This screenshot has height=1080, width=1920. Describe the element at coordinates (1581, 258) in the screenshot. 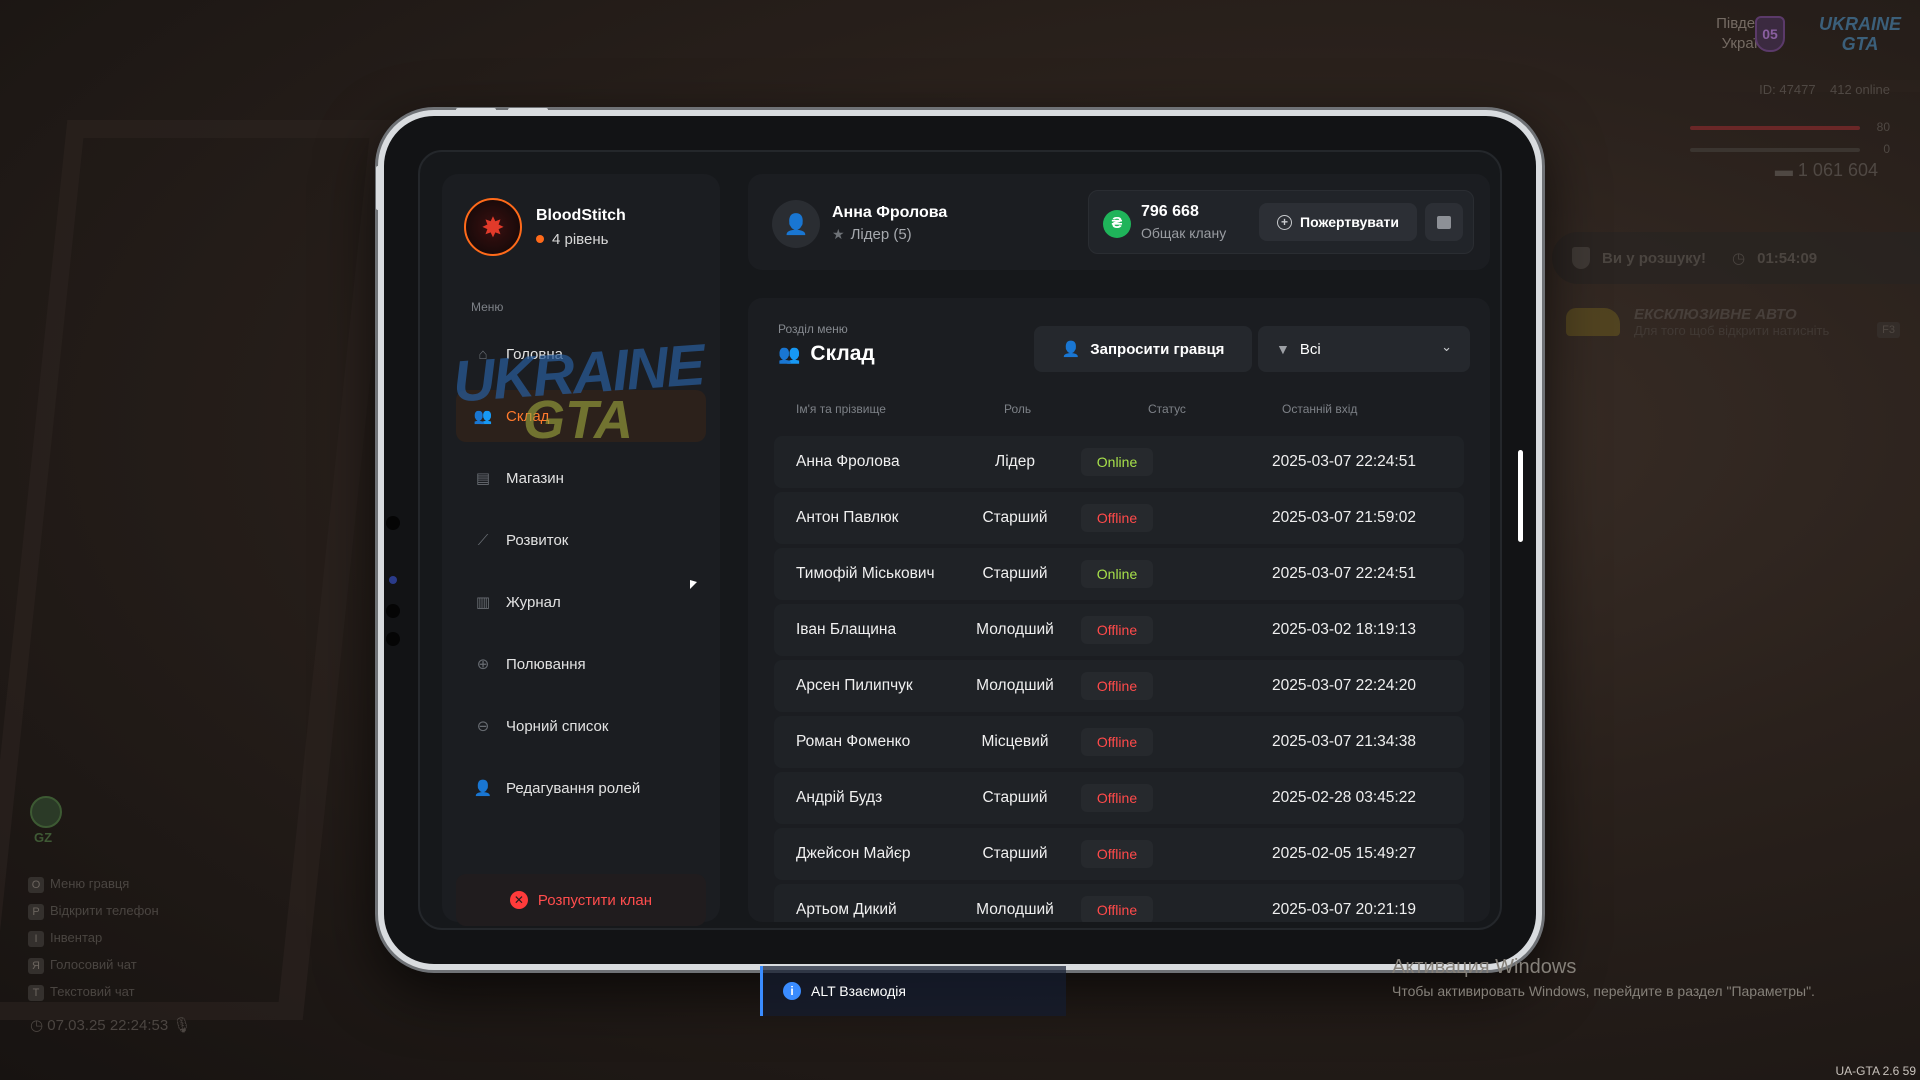

I see `shield-icon` at that location.